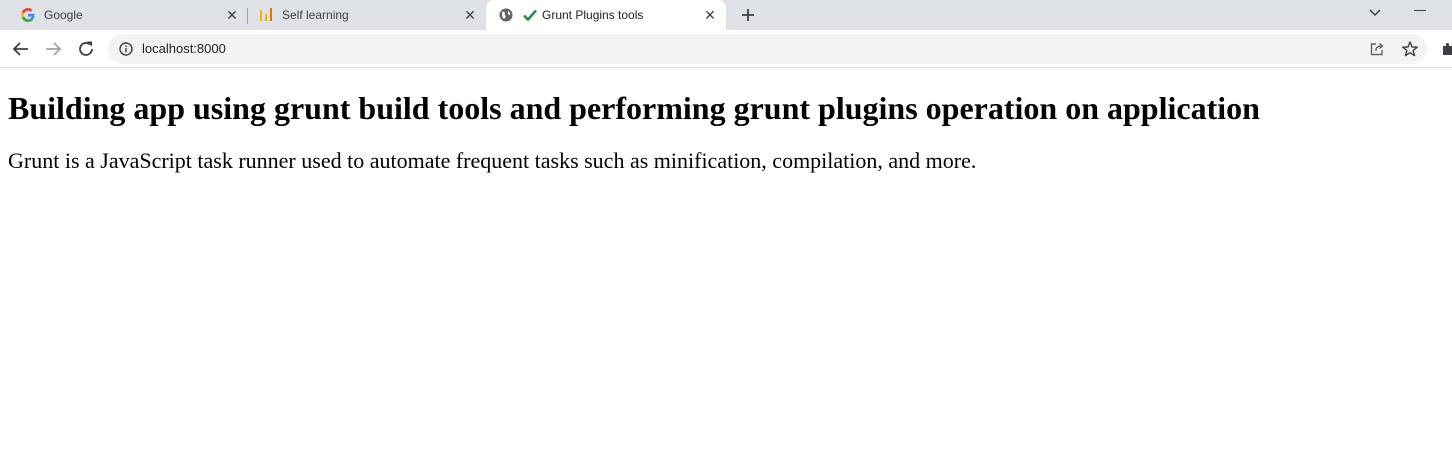 Image resolution: width=1452 pixels, height=465 pixels. Describe the element at coordinates (184, 49) in the screenshot. I see `address-url: localhost:8000` at that location.